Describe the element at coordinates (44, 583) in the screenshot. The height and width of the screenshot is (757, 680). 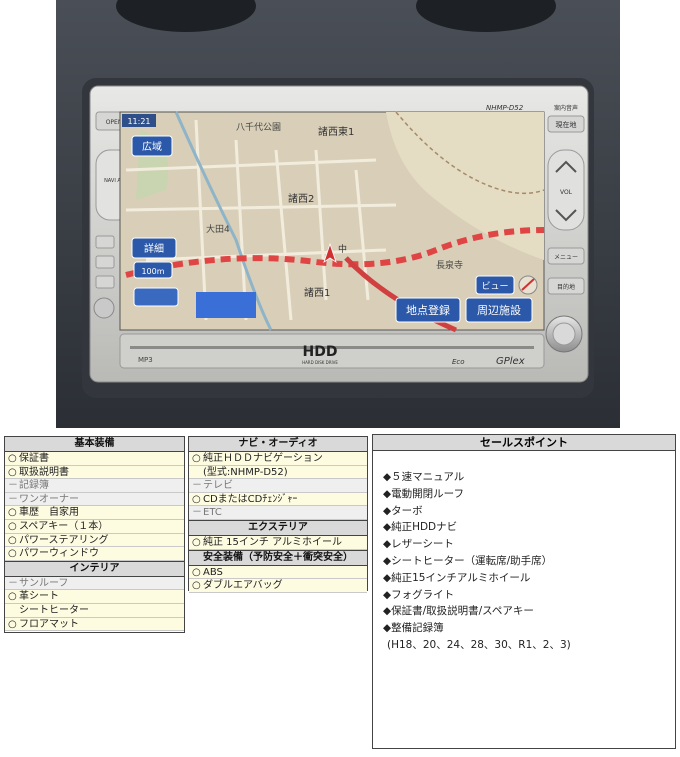
I see `interior-row-label: サンルーフ` at that location.